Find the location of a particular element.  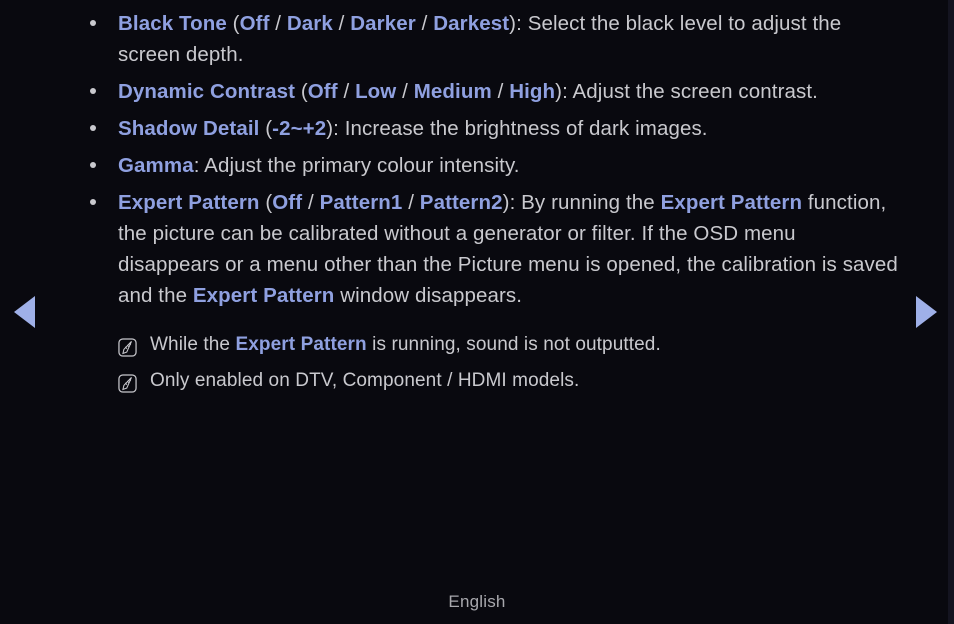

keyword-text: Gamma is located at coordinates (156, 165).